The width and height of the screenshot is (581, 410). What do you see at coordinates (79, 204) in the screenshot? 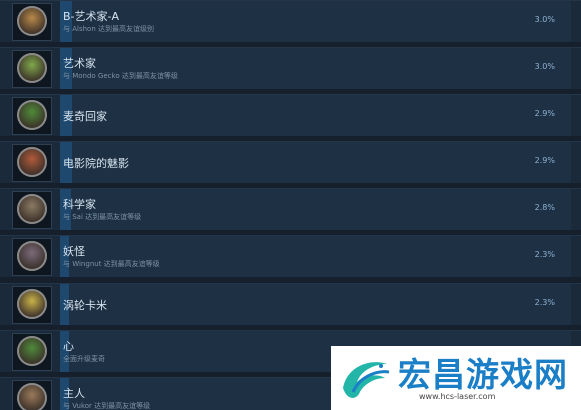
I see `achievement-title: 科学家` at bounding box center [79, 204].